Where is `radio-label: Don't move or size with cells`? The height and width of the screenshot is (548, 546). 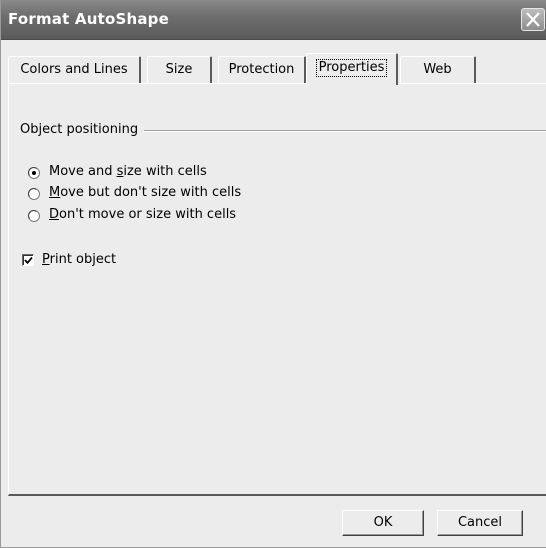
radio-label: Don't move or size with cells is located at coordinates (143, 214).